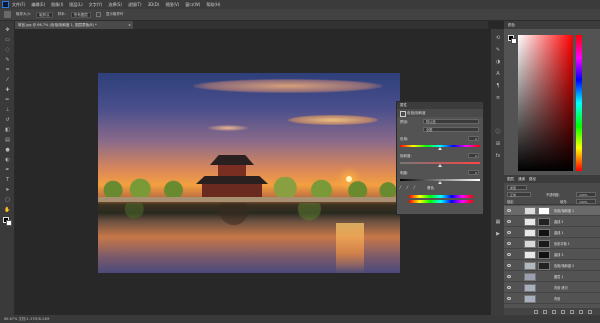  Describe the element at coordinates (38, 5) in the screenshot. I see `menu-edit: 编辑(E)` at that location.